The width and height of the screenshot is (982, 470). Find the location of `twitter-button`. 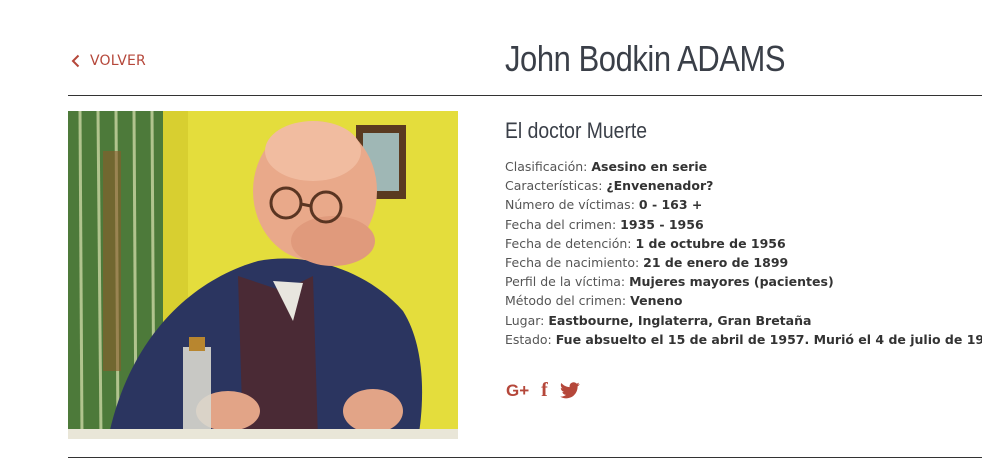

twitter-button is located at coordinates (569, 390).